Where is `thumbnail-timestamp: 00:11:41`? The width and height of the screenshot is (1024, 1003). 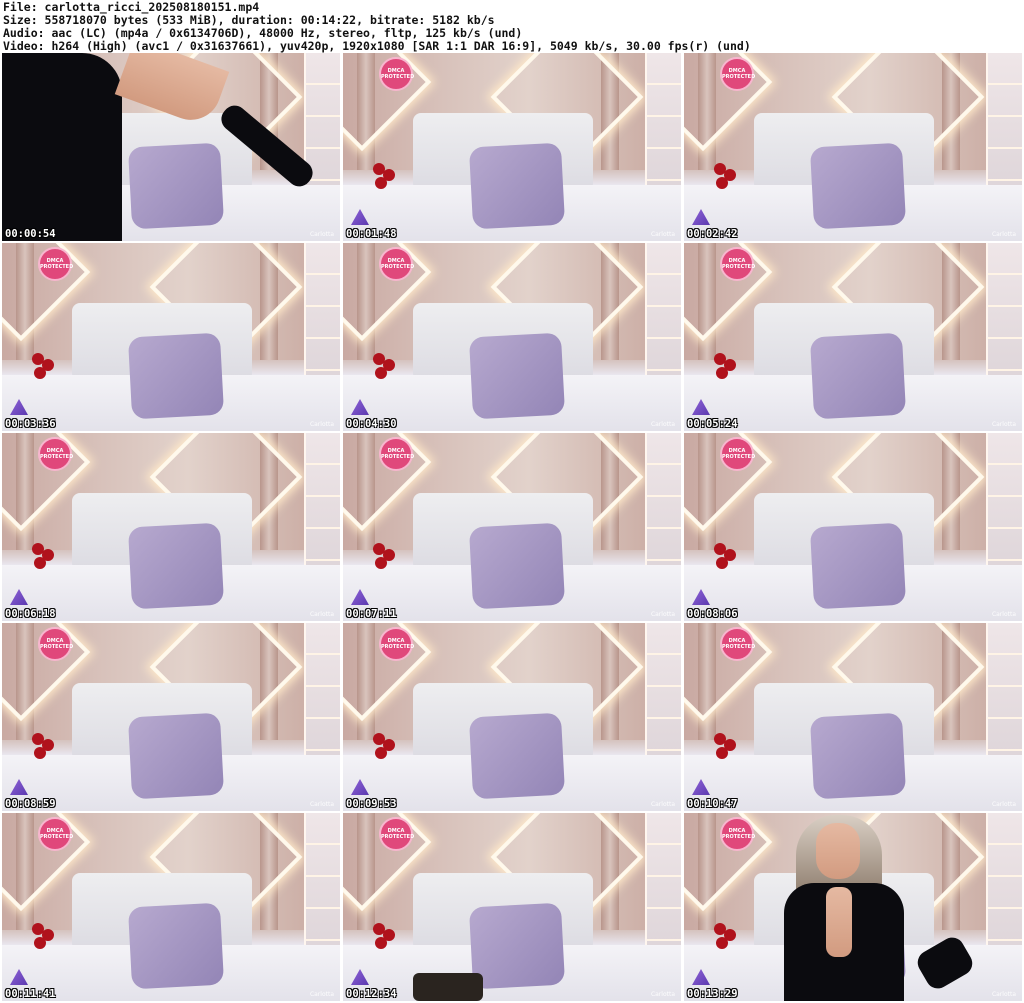 thumbnail-timestamp: 00:11:41 is located at coordinates (30, 994).